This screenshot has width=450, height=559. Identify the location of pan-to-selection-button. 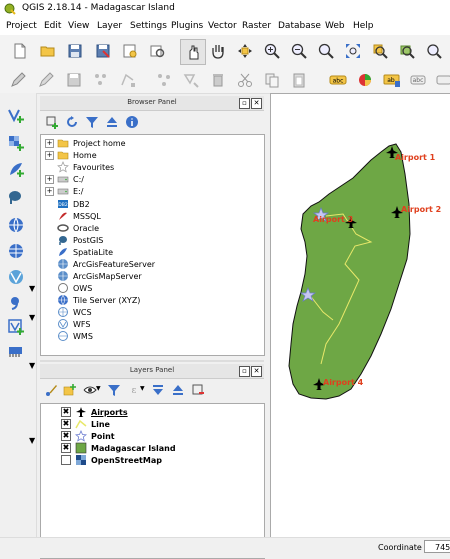
(245, 51).